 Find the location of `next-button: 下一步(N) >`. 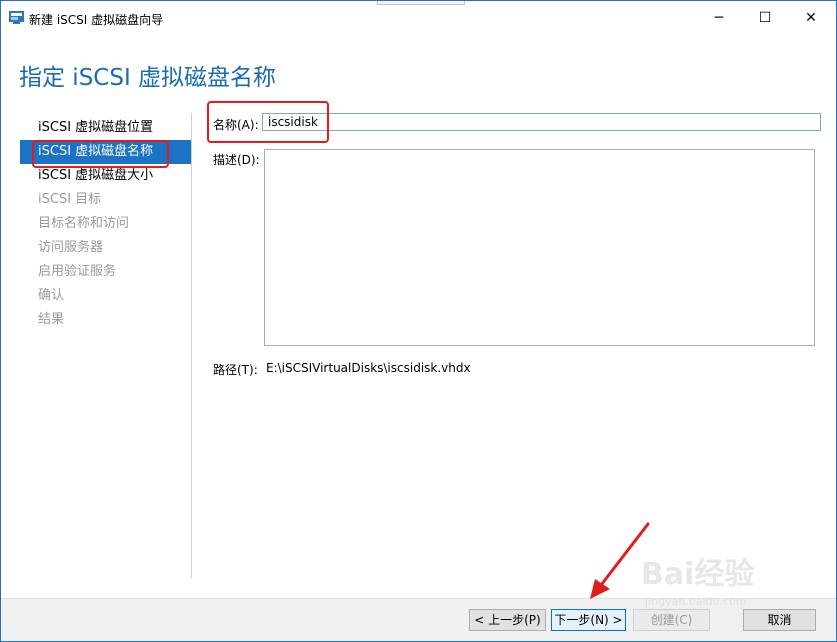

next-button: 下一步(N) > is located at coordinates (588, 620).